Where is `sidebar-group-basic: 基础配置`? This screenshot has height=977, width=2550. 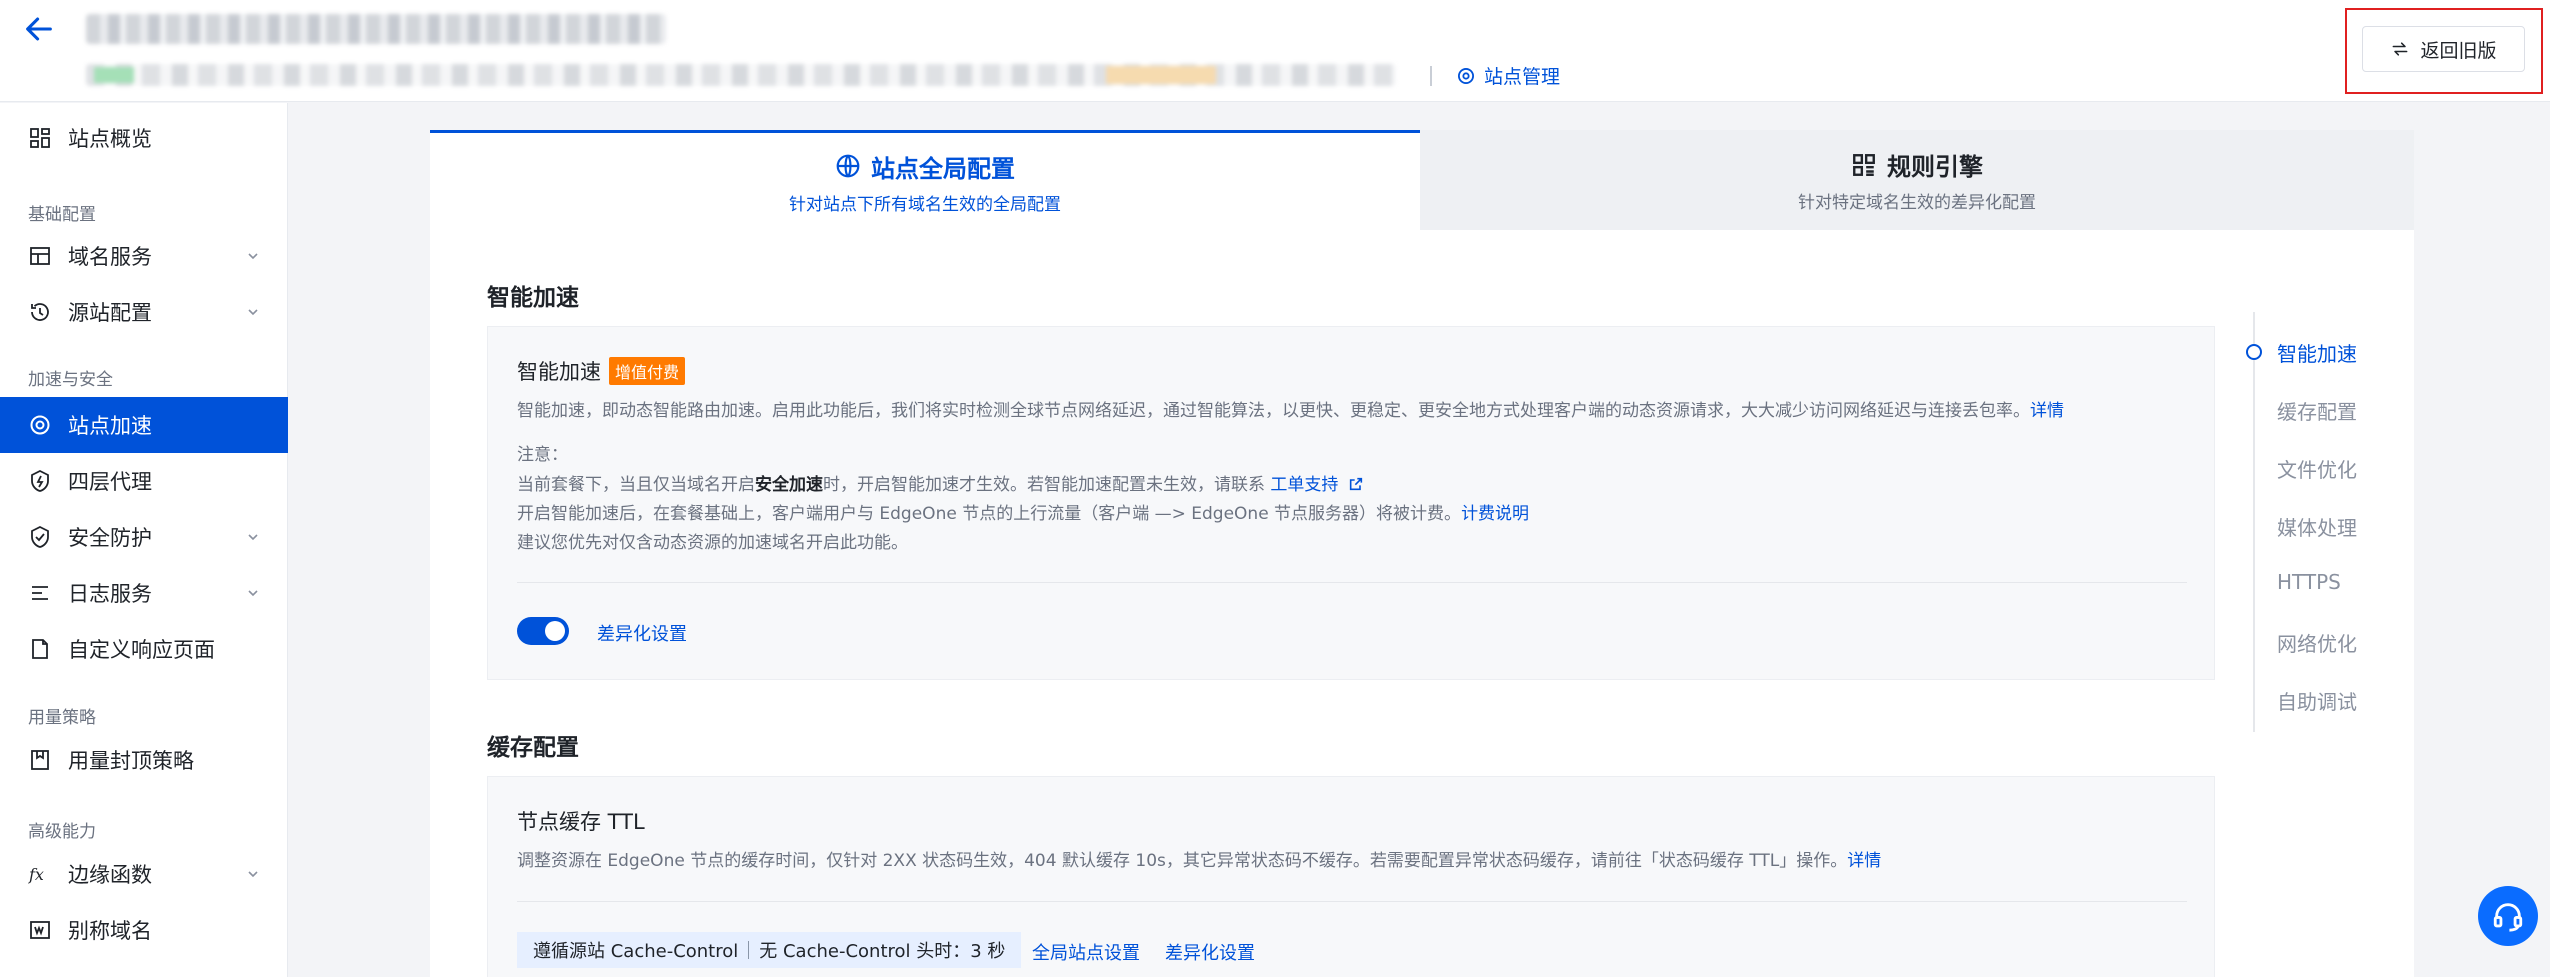
sidebar-group-basic: 基础配置 is located at coordinates (62, 215).